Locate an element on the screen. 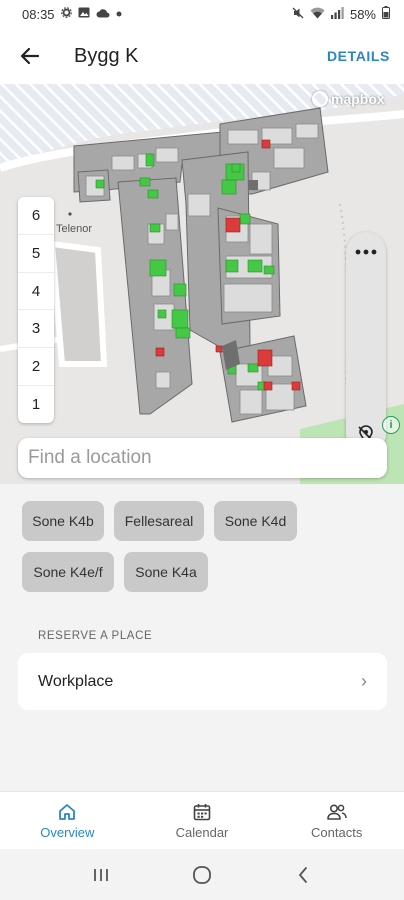 The width and height of the screenshot is (404, 900). chevron-right-icon: › is located at coordinates (364, 681).